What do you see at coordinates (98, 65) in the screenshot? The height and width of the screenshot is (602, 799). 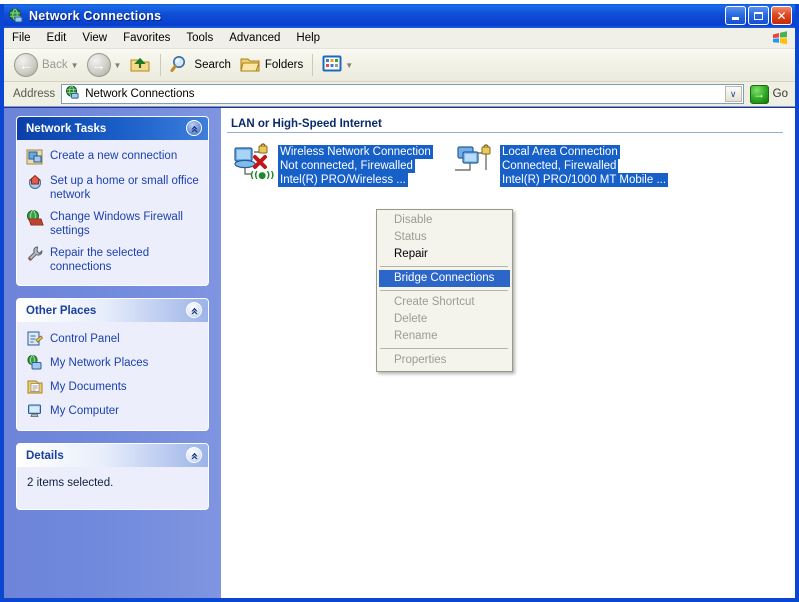 I see `forward-arrow-icon: →` at bounding box center [98, 65].